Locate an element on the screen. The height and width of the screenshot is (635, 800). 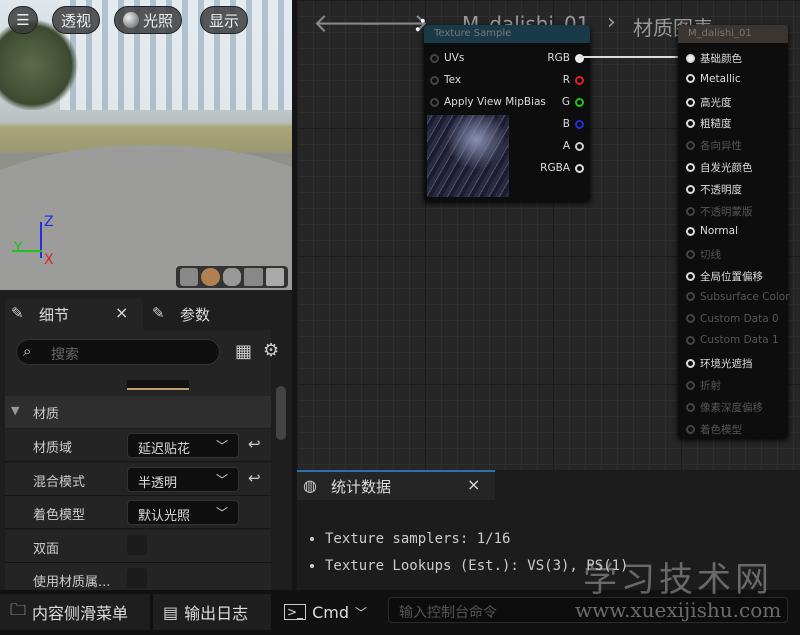
section-material: ▼ 材质 is located at coordinates (138, 412).